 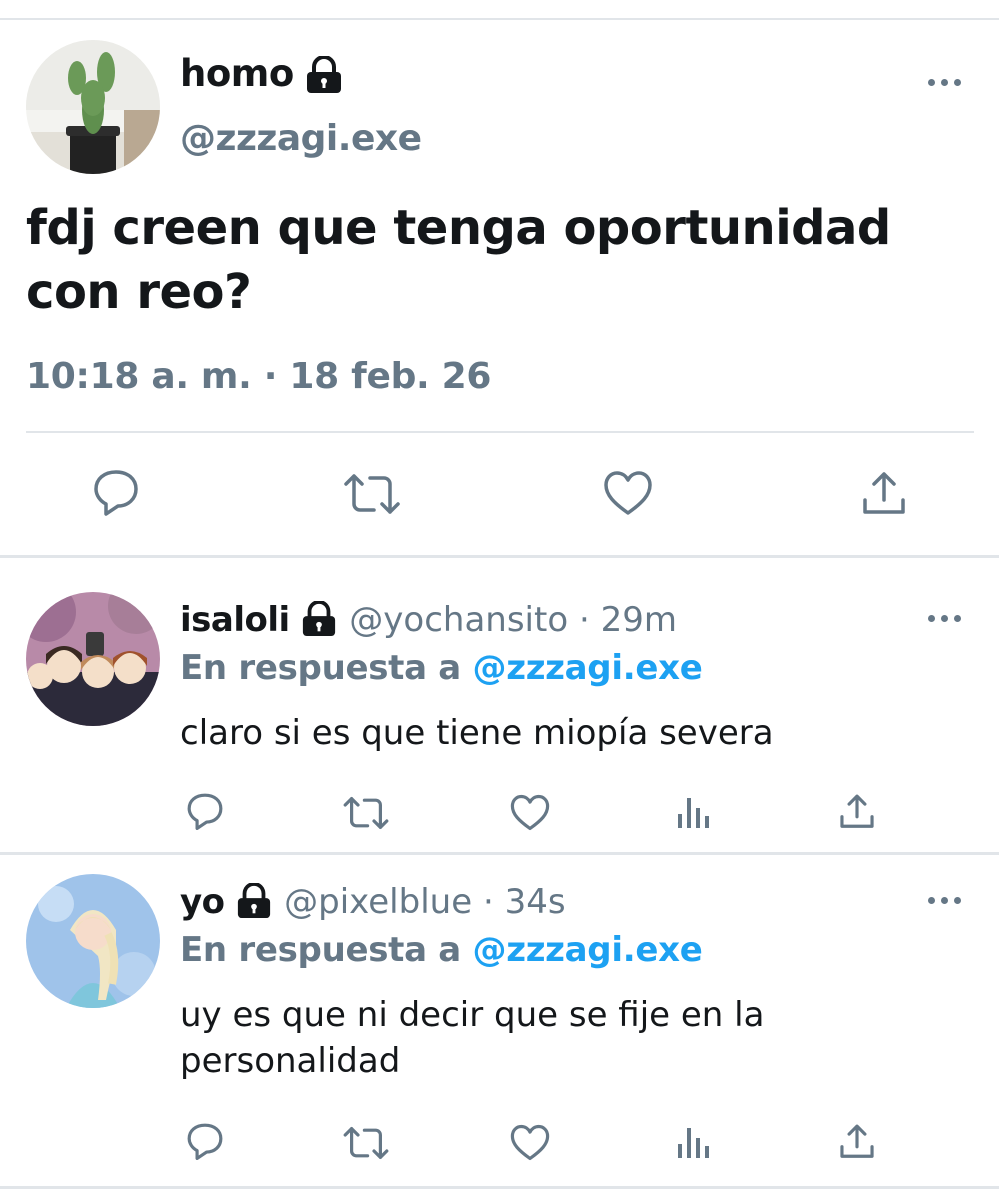 What do you see at coordinates (301, 138) in the screenshot?
I see `handle: @zzzagi.exe` at bounding box center [301, 138].